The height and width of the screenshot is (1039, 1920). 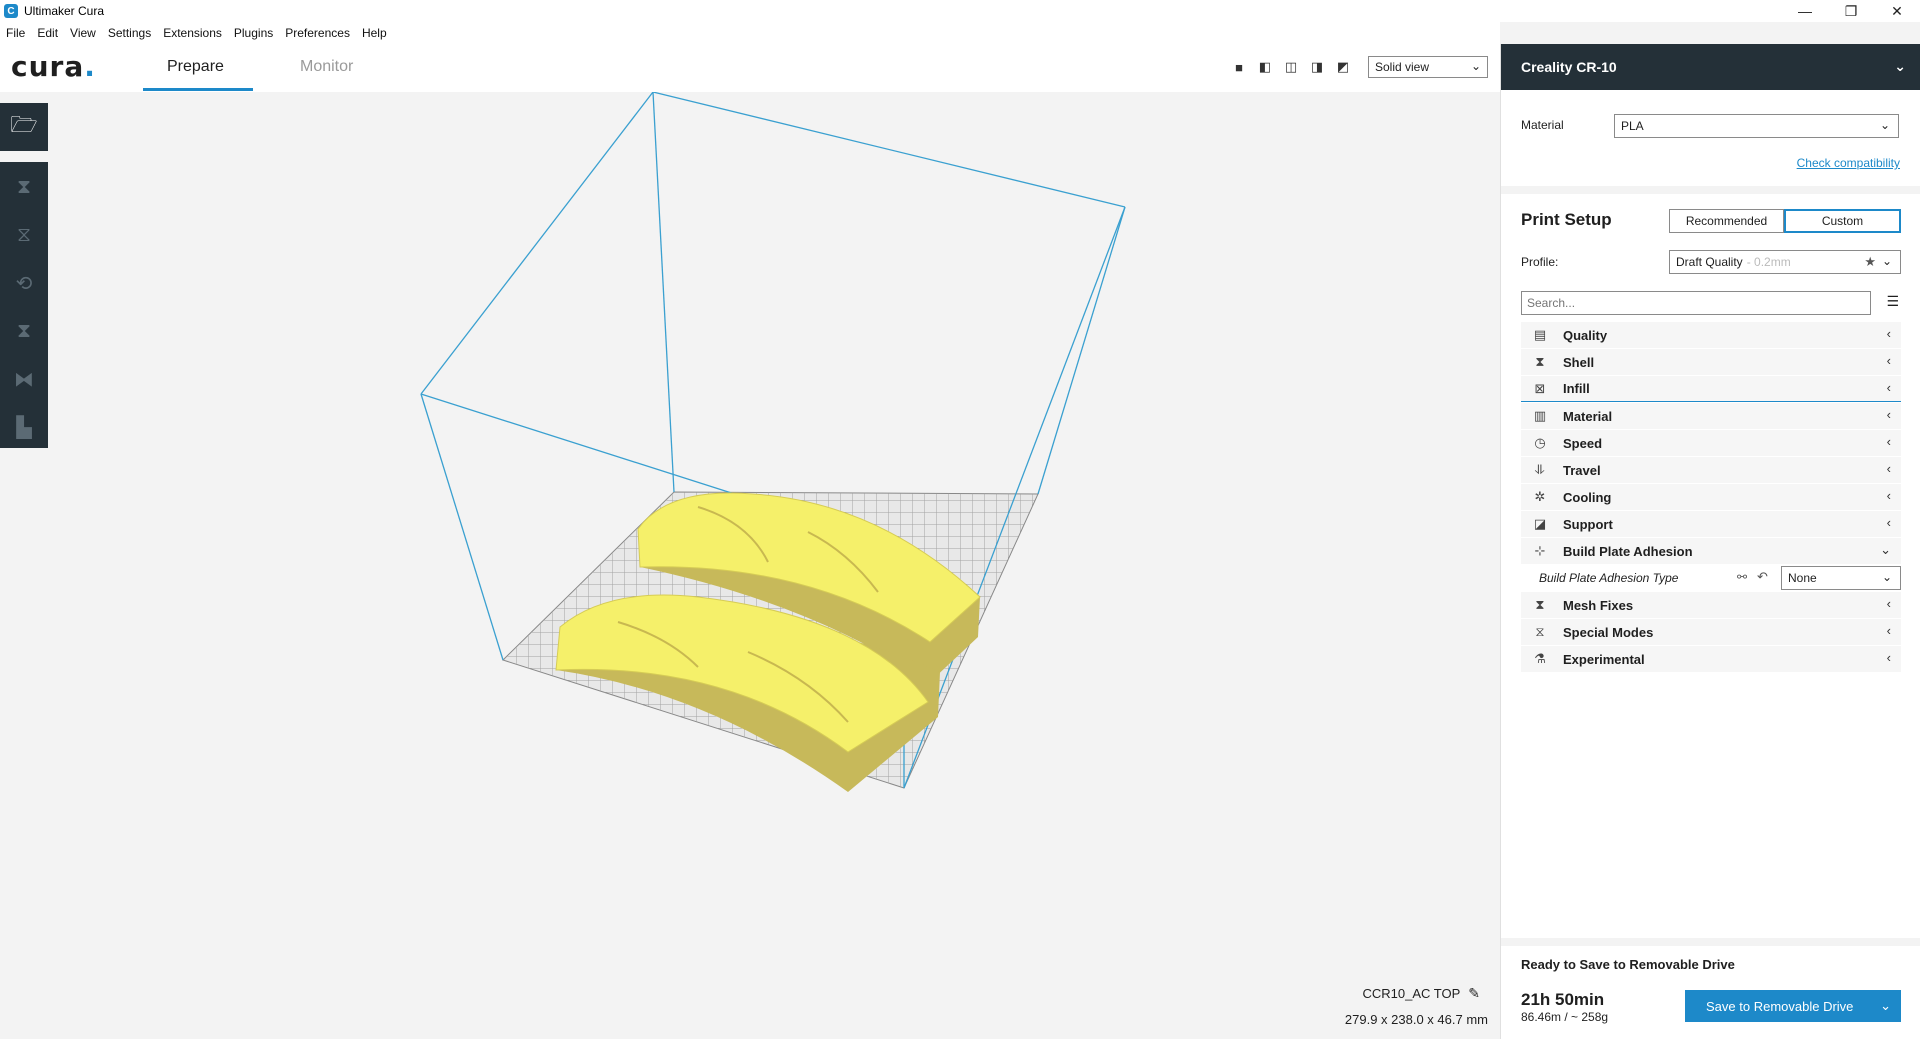 What do you see at coordinates (1711, 497) in the screenshot?
I see `category-cooling: ✲ Cooling ‹` at bounding box center [1711, 497].